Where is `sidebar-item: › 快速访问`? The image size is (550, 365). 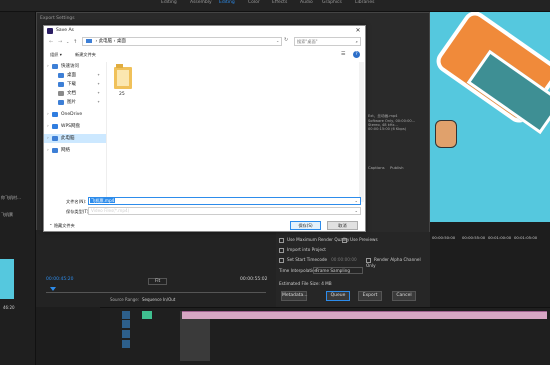
sidebar-item: › 快速访问 is located at coordinates (75, 66).